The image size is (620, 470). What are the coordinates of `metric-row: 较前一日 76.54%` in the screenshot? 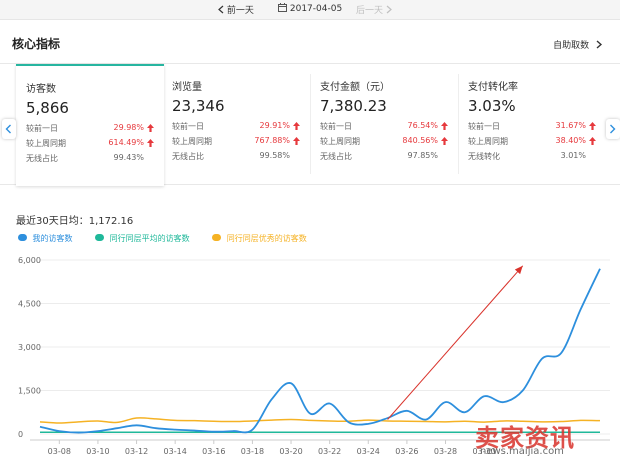 It's located at (384, 128).